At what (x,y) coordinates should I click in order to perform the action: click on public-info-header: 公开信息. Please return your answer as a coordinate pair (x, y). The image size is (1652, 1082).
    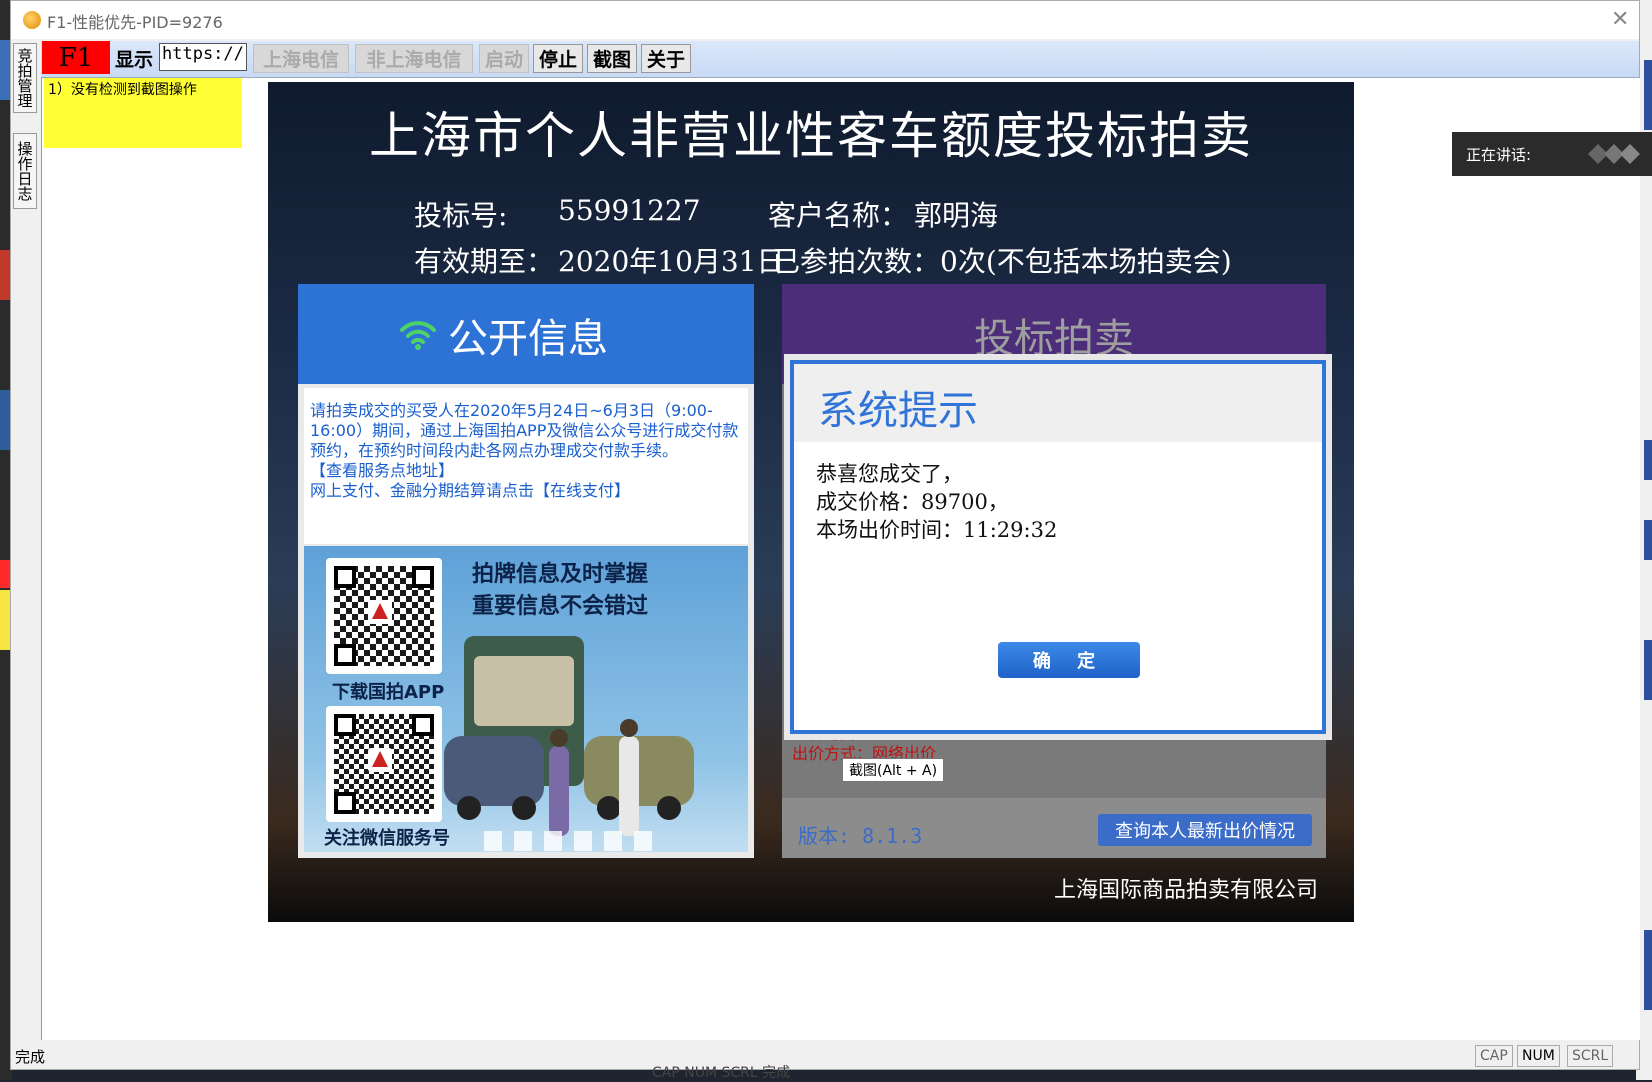
    Looking at the image, I should click on (526, 334).